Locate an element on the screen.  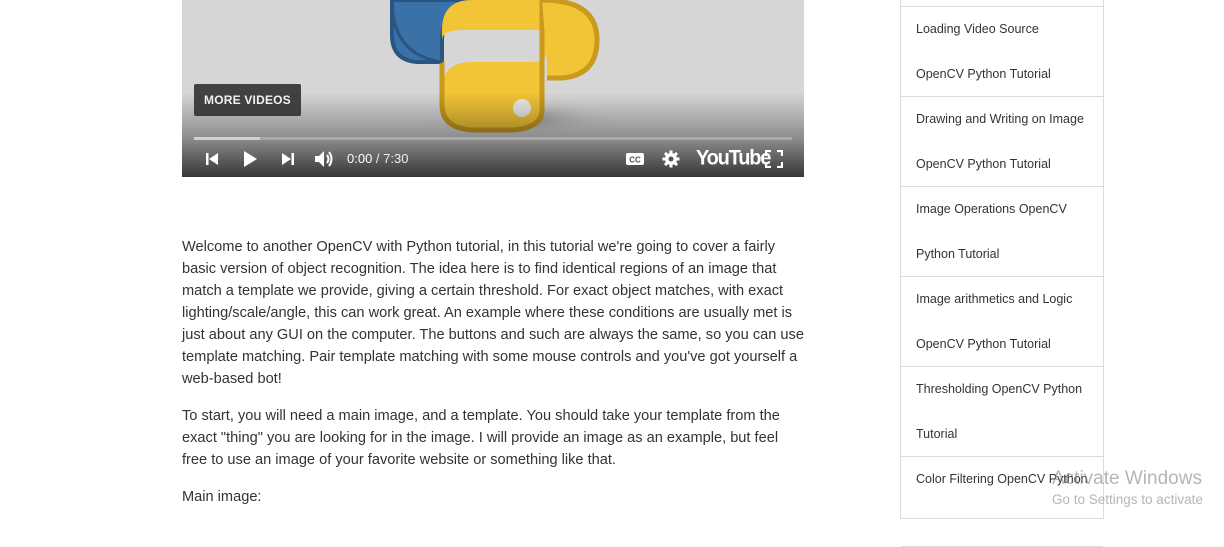
more-videos-button: MORE VIDEOS is located at coordinates (247, 100).